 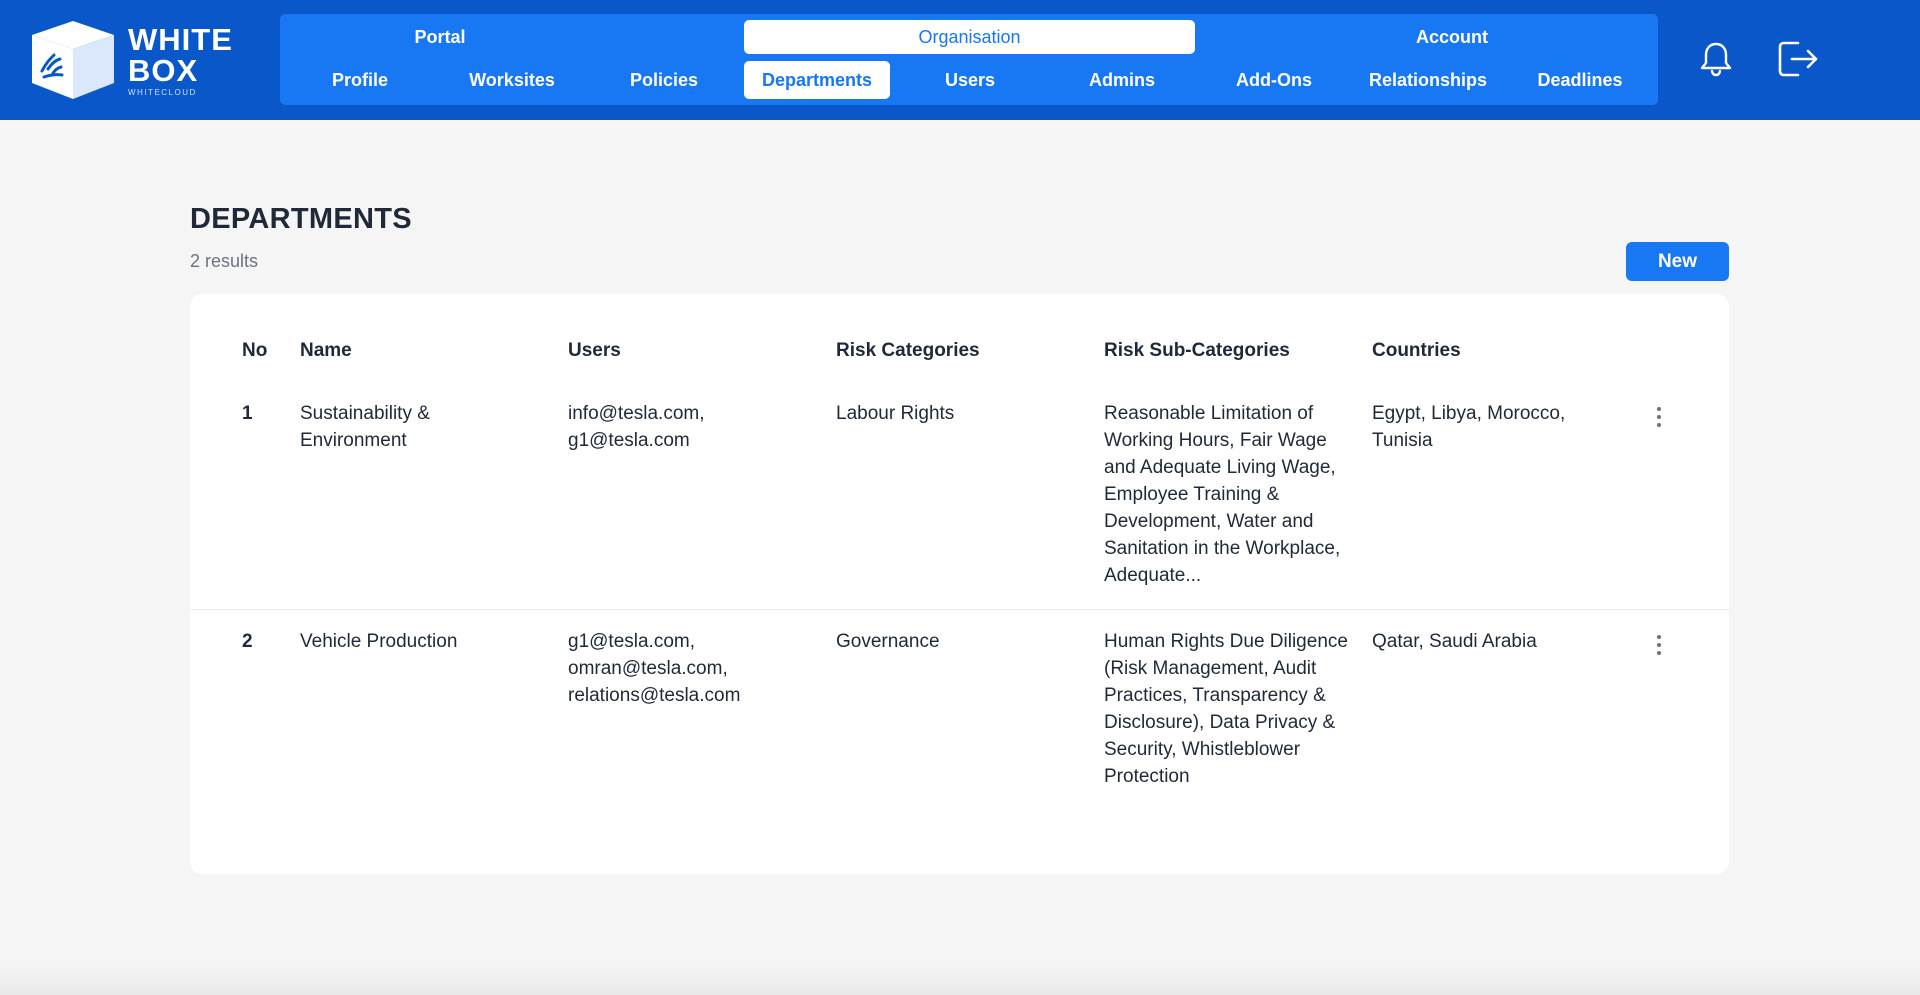 I want to click on cell-users: info@tesla.com, g1@tesla.com, so click(x=636, y=427).